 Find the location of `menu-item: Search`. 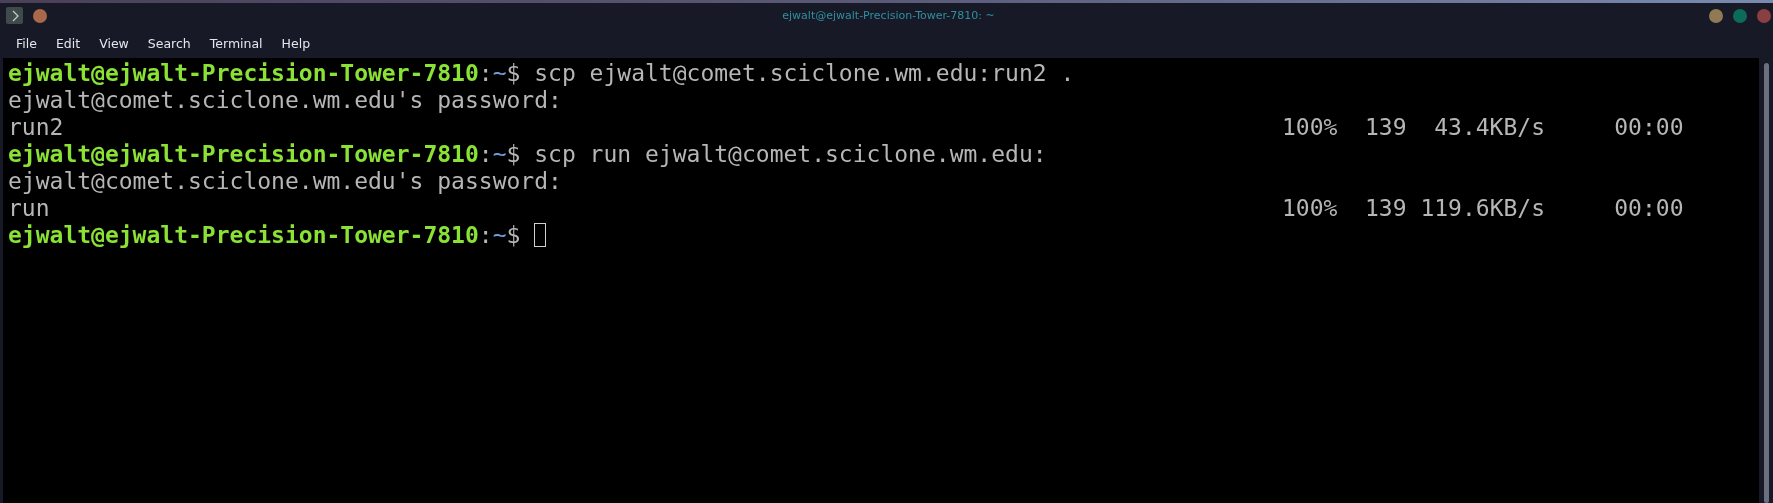

menu-item: Search is located at coordinates (169, 43).